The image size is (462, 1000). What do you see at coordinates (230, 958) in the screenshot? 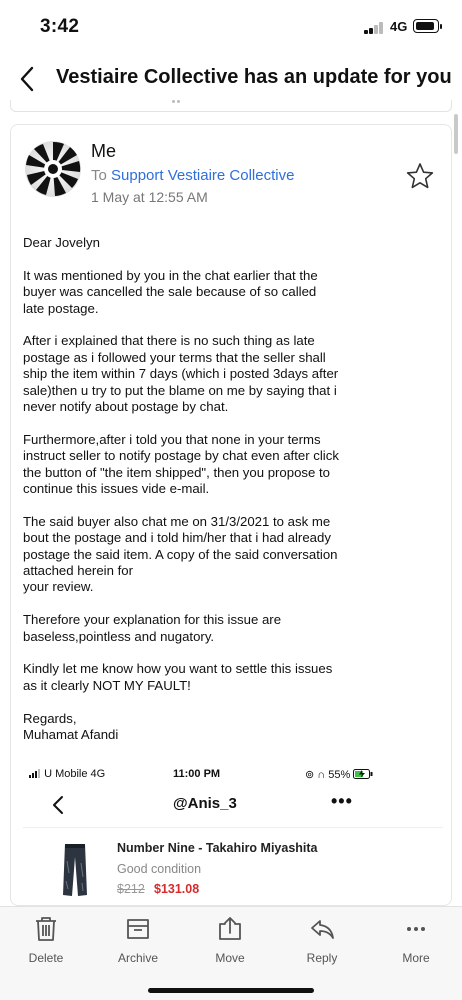
I see `move-label: Move` at bounding box center [230, 958].